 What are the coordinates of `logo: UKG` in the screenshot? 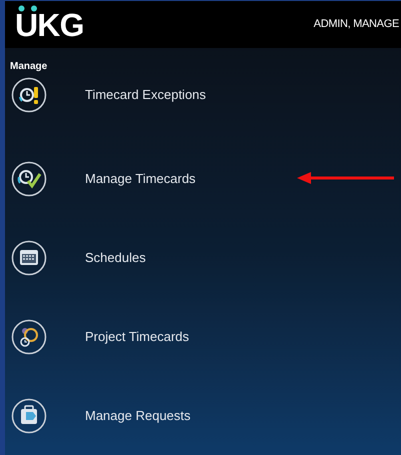 It's located at (49, 24).